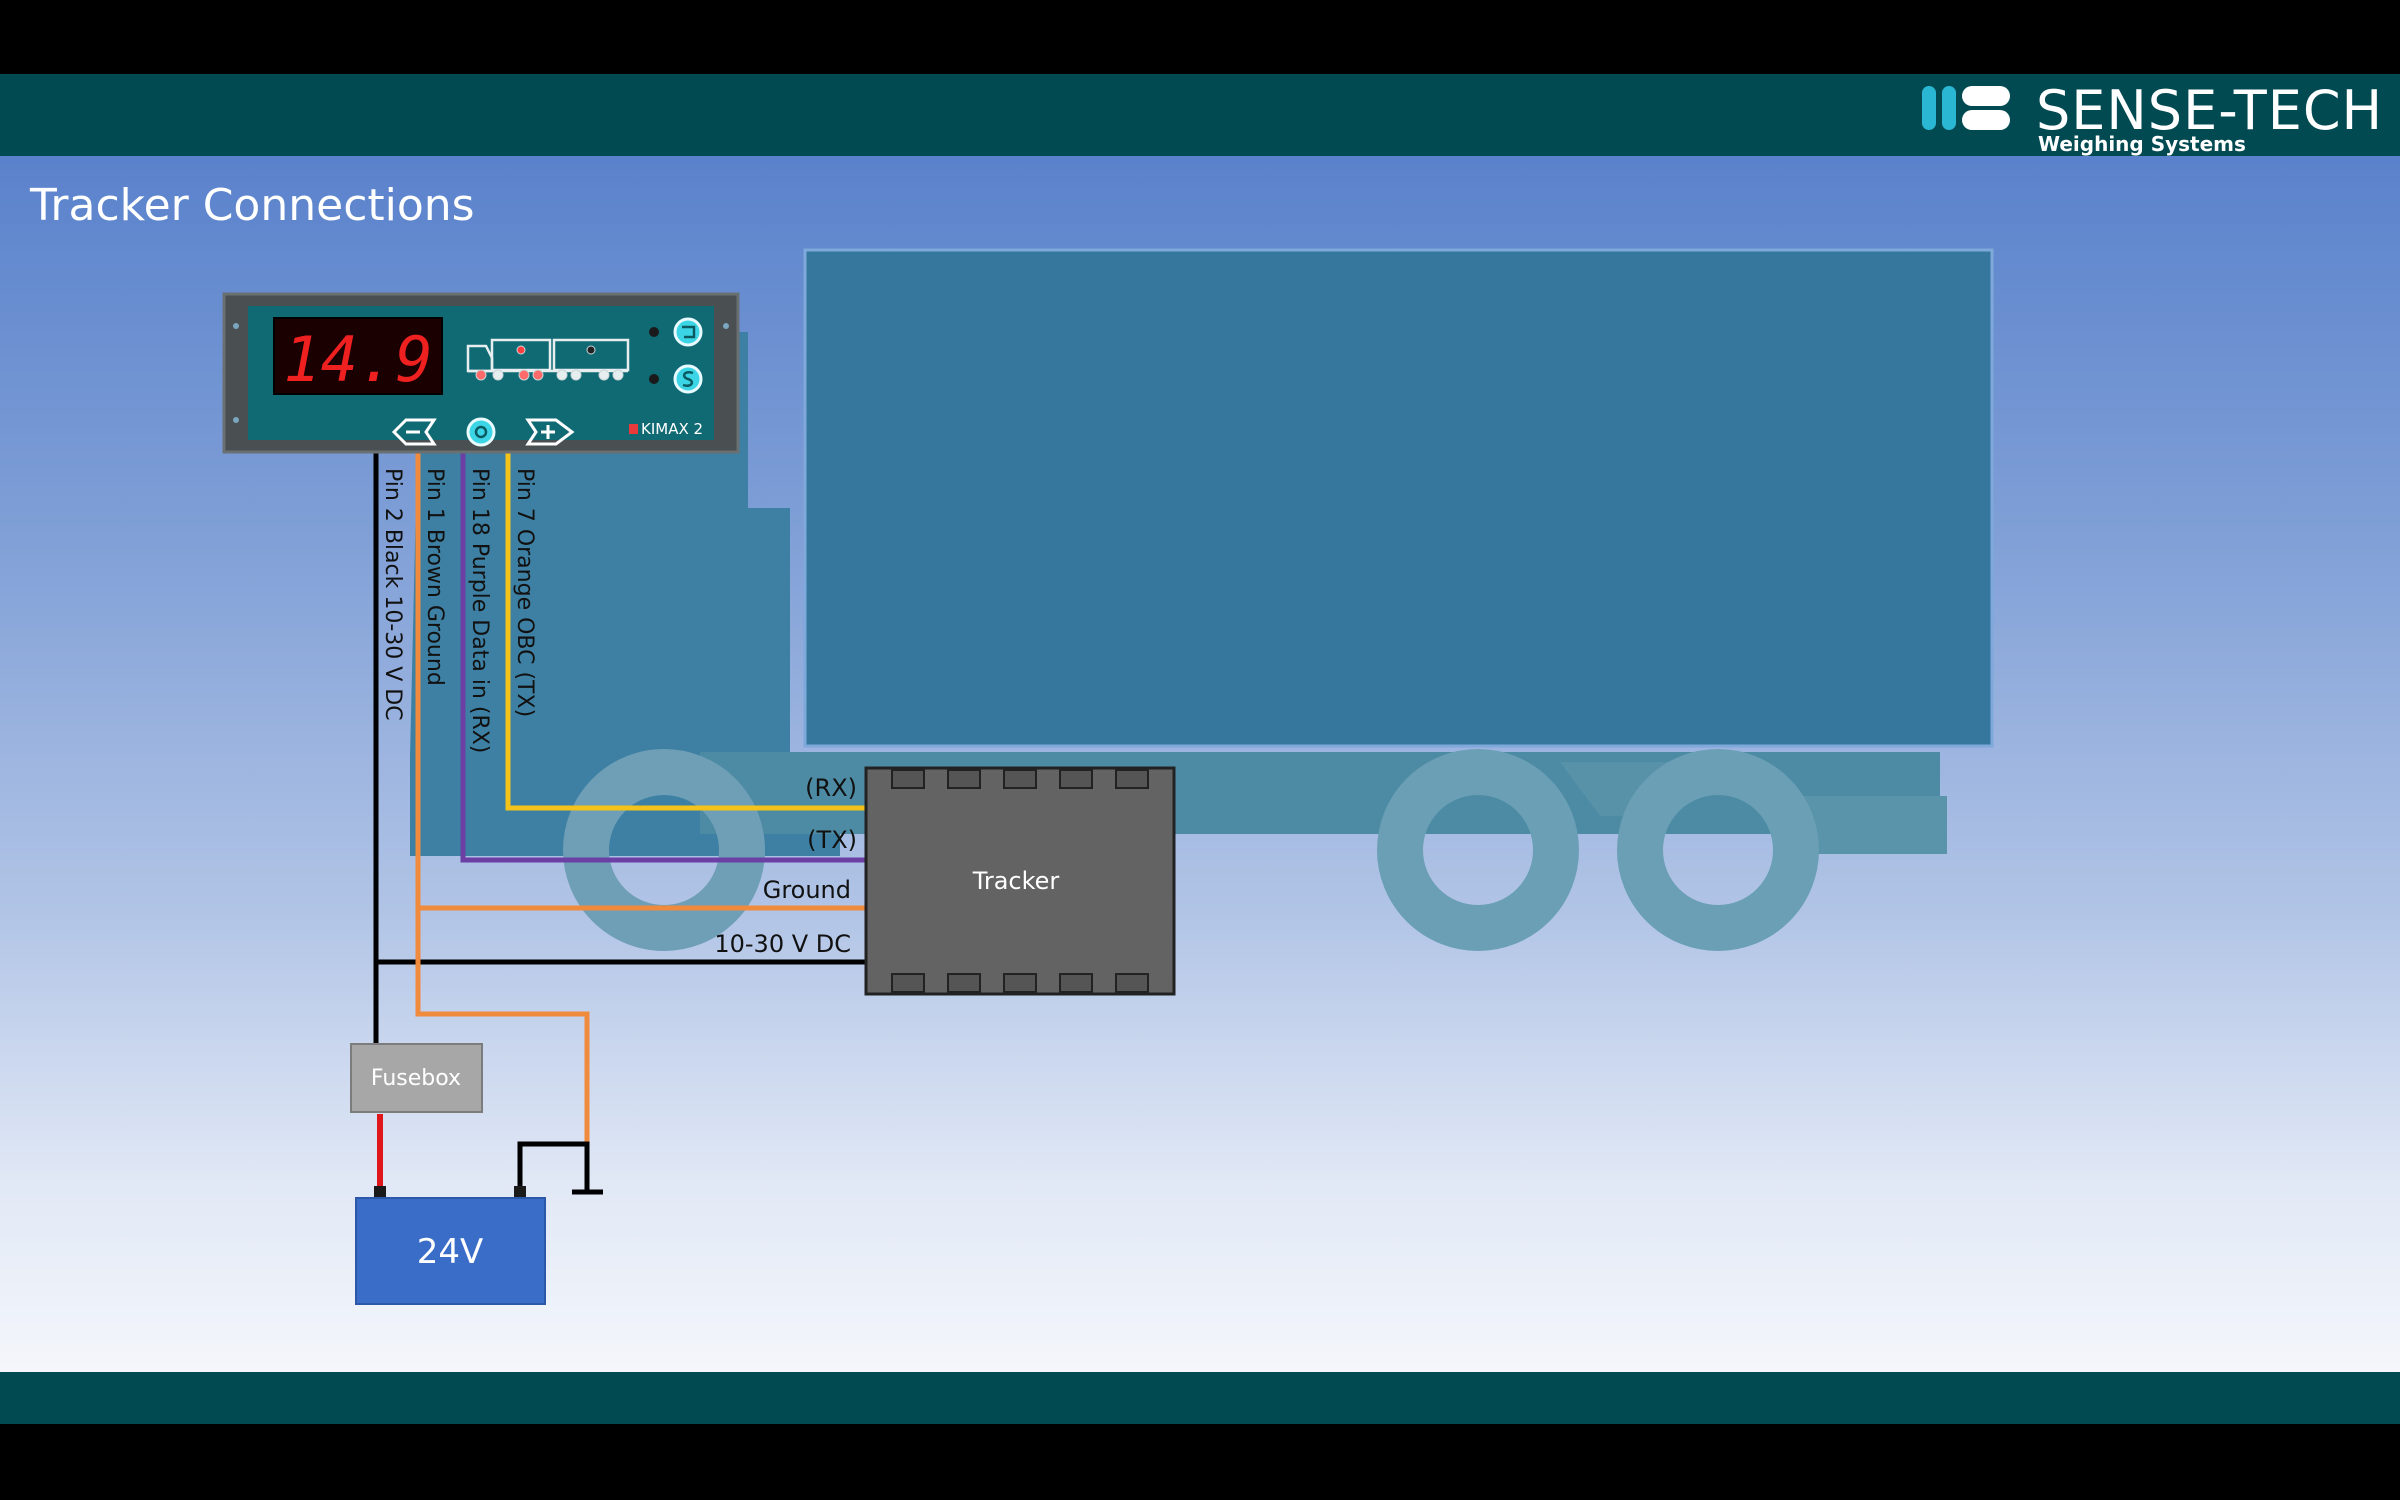 This screenshot has width=2400, height=1500. Describe the element at coordinates (633, 429) in the screenshot. I see `kimax-logo-mark` at that location.